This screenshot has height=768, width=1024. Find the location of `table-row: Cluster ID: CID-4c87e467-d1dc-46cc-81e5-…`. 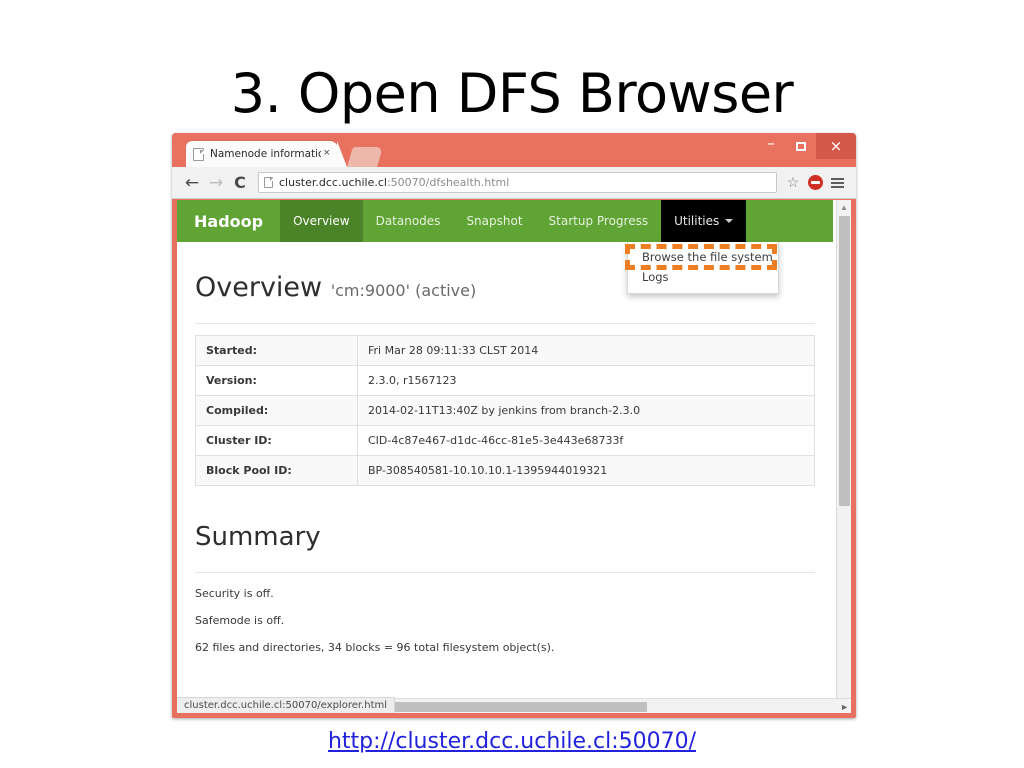

table-row: Cluster ID: CID-4c87e467-d1dc-46cc-81e5-… is located at coordinates (505, 440).